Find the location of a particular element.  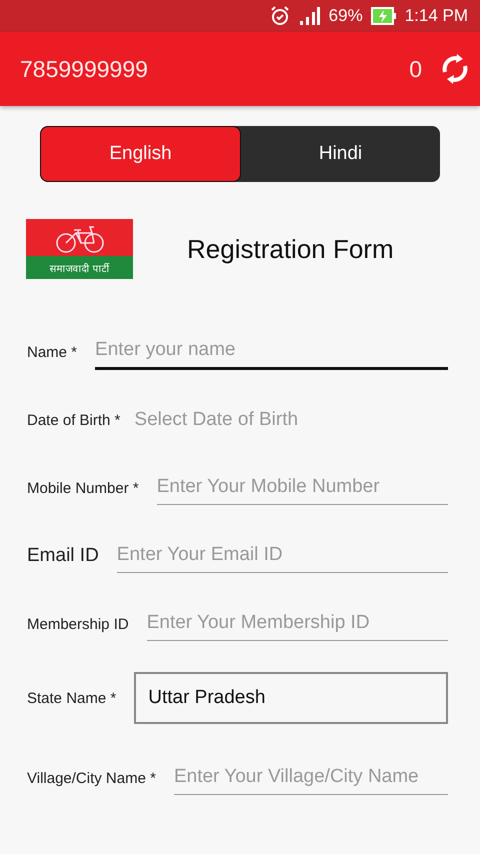

field-label: Village/City Name * is located at coordinates (91, 778).